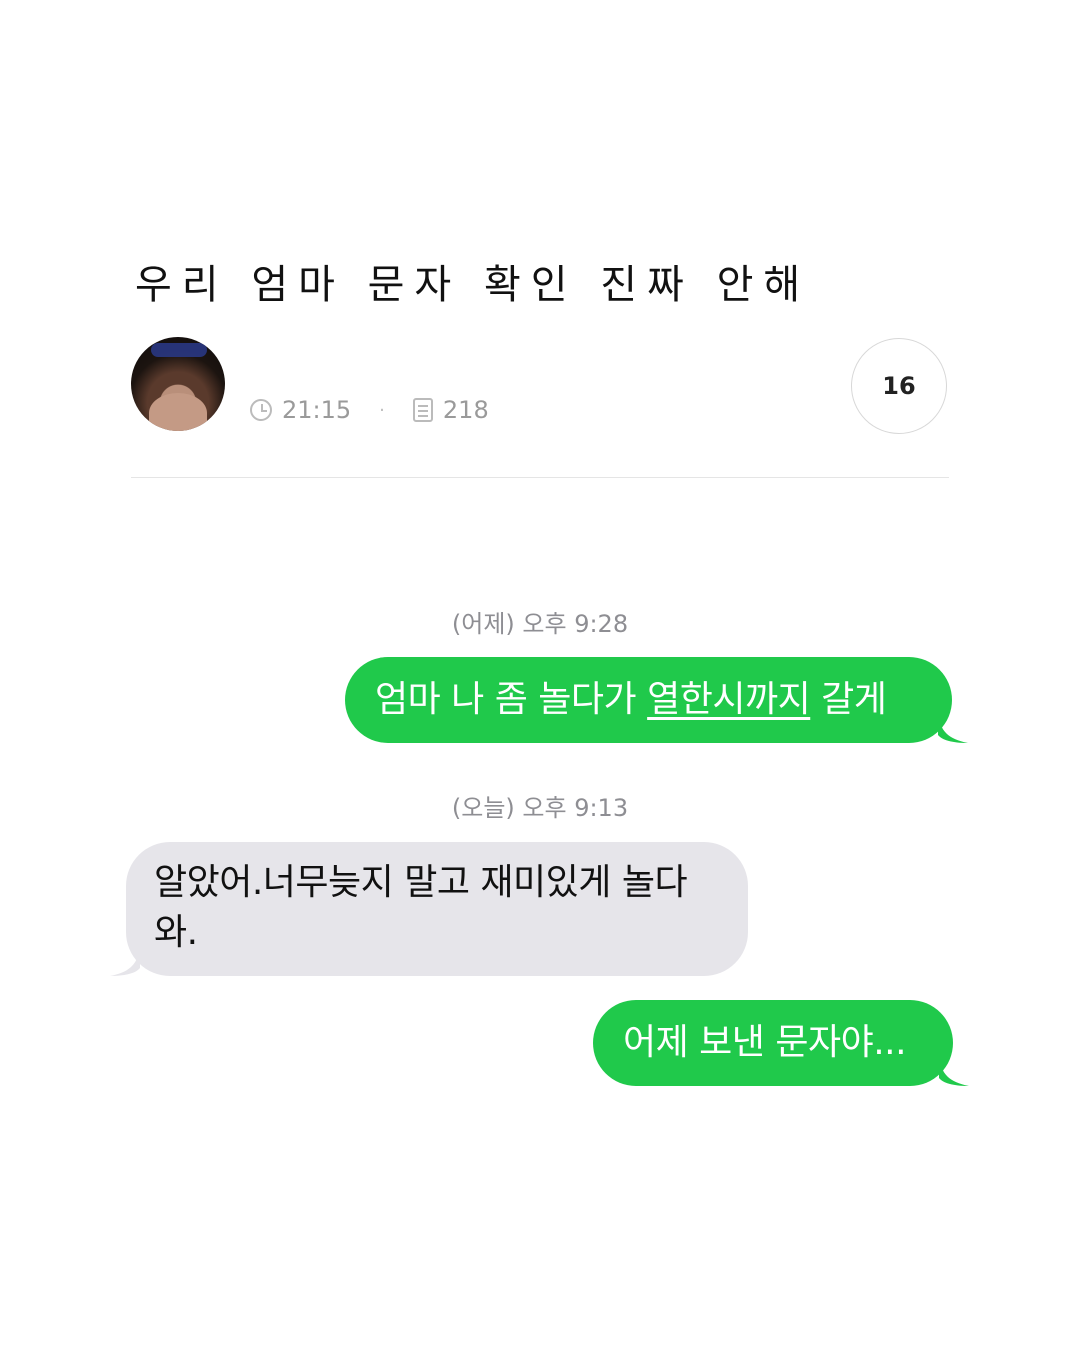  I want to click on views-icon, so click(422, 410).